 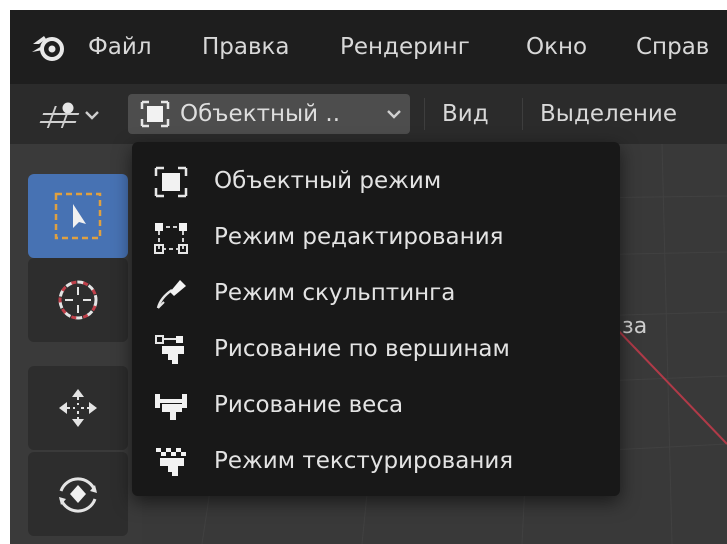 What do you see at coordinates (335, 293) in the screenshot?
I see `menu-item-label: Режим скульптинга` at bounding box center [335, 293].